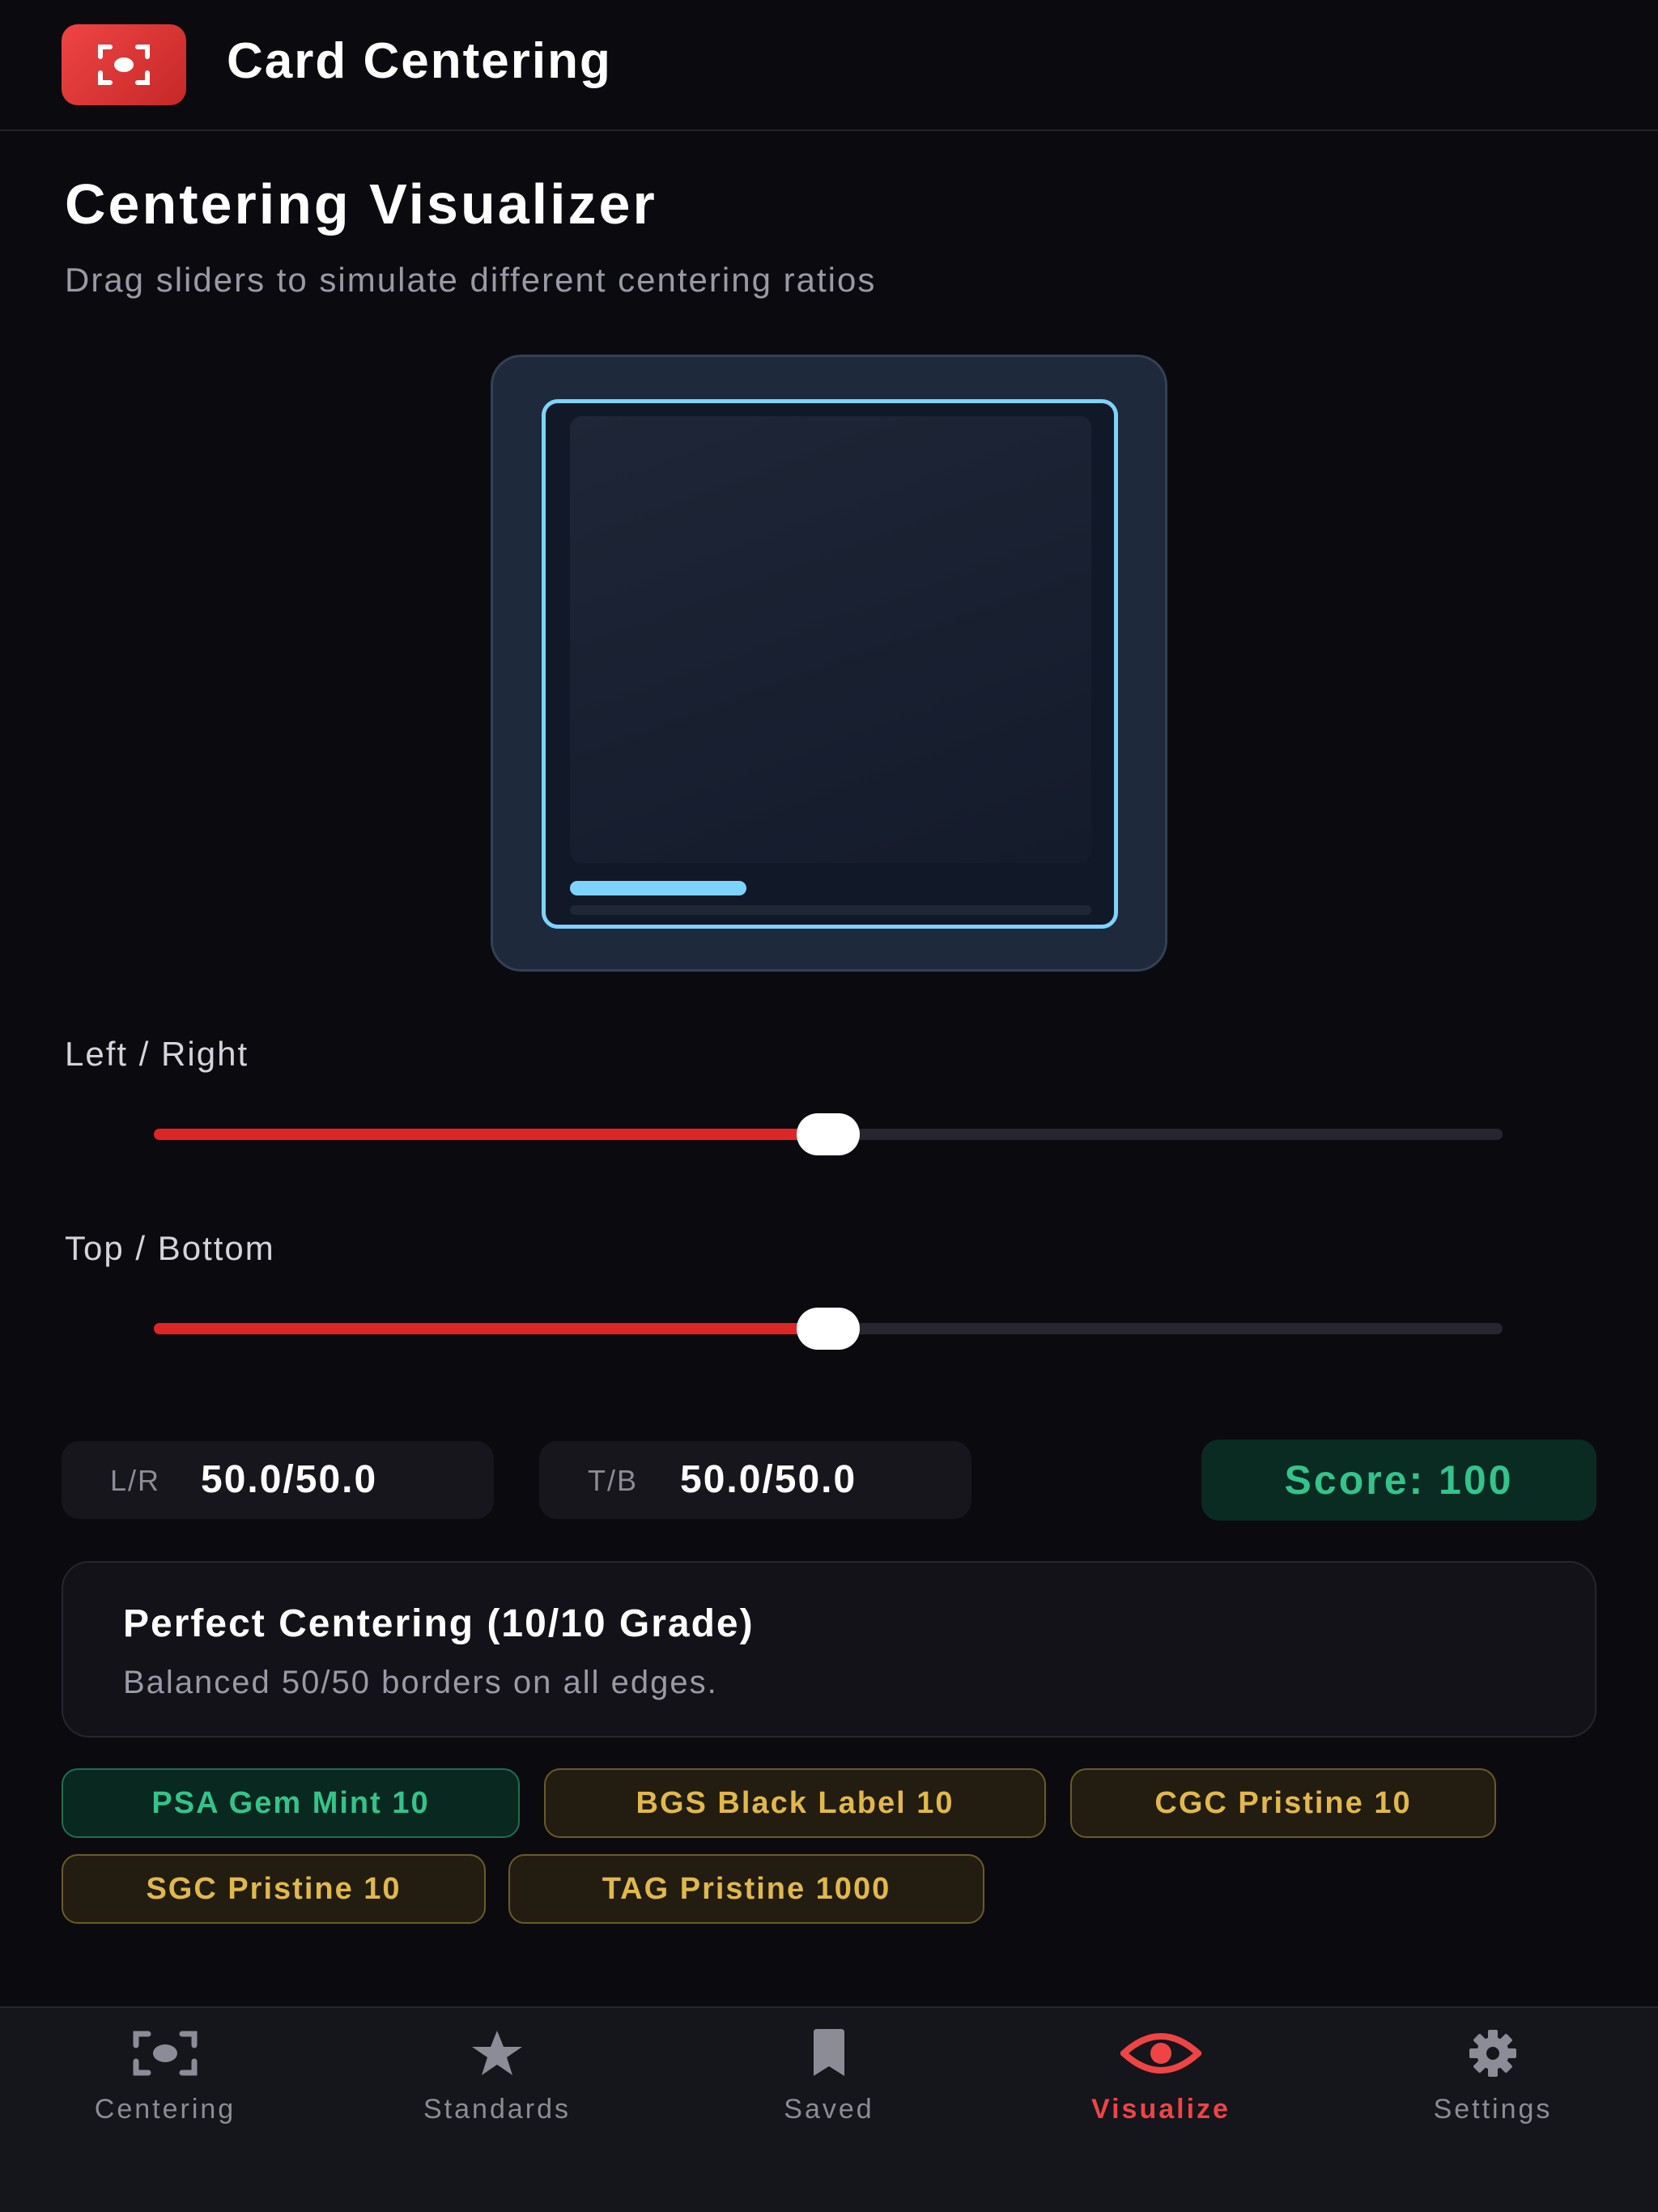  Describe the element at coordinates (420, 1682) in the screenshot. I see `grade-description: Balanced 50/50 borders on all edges.` at that location.